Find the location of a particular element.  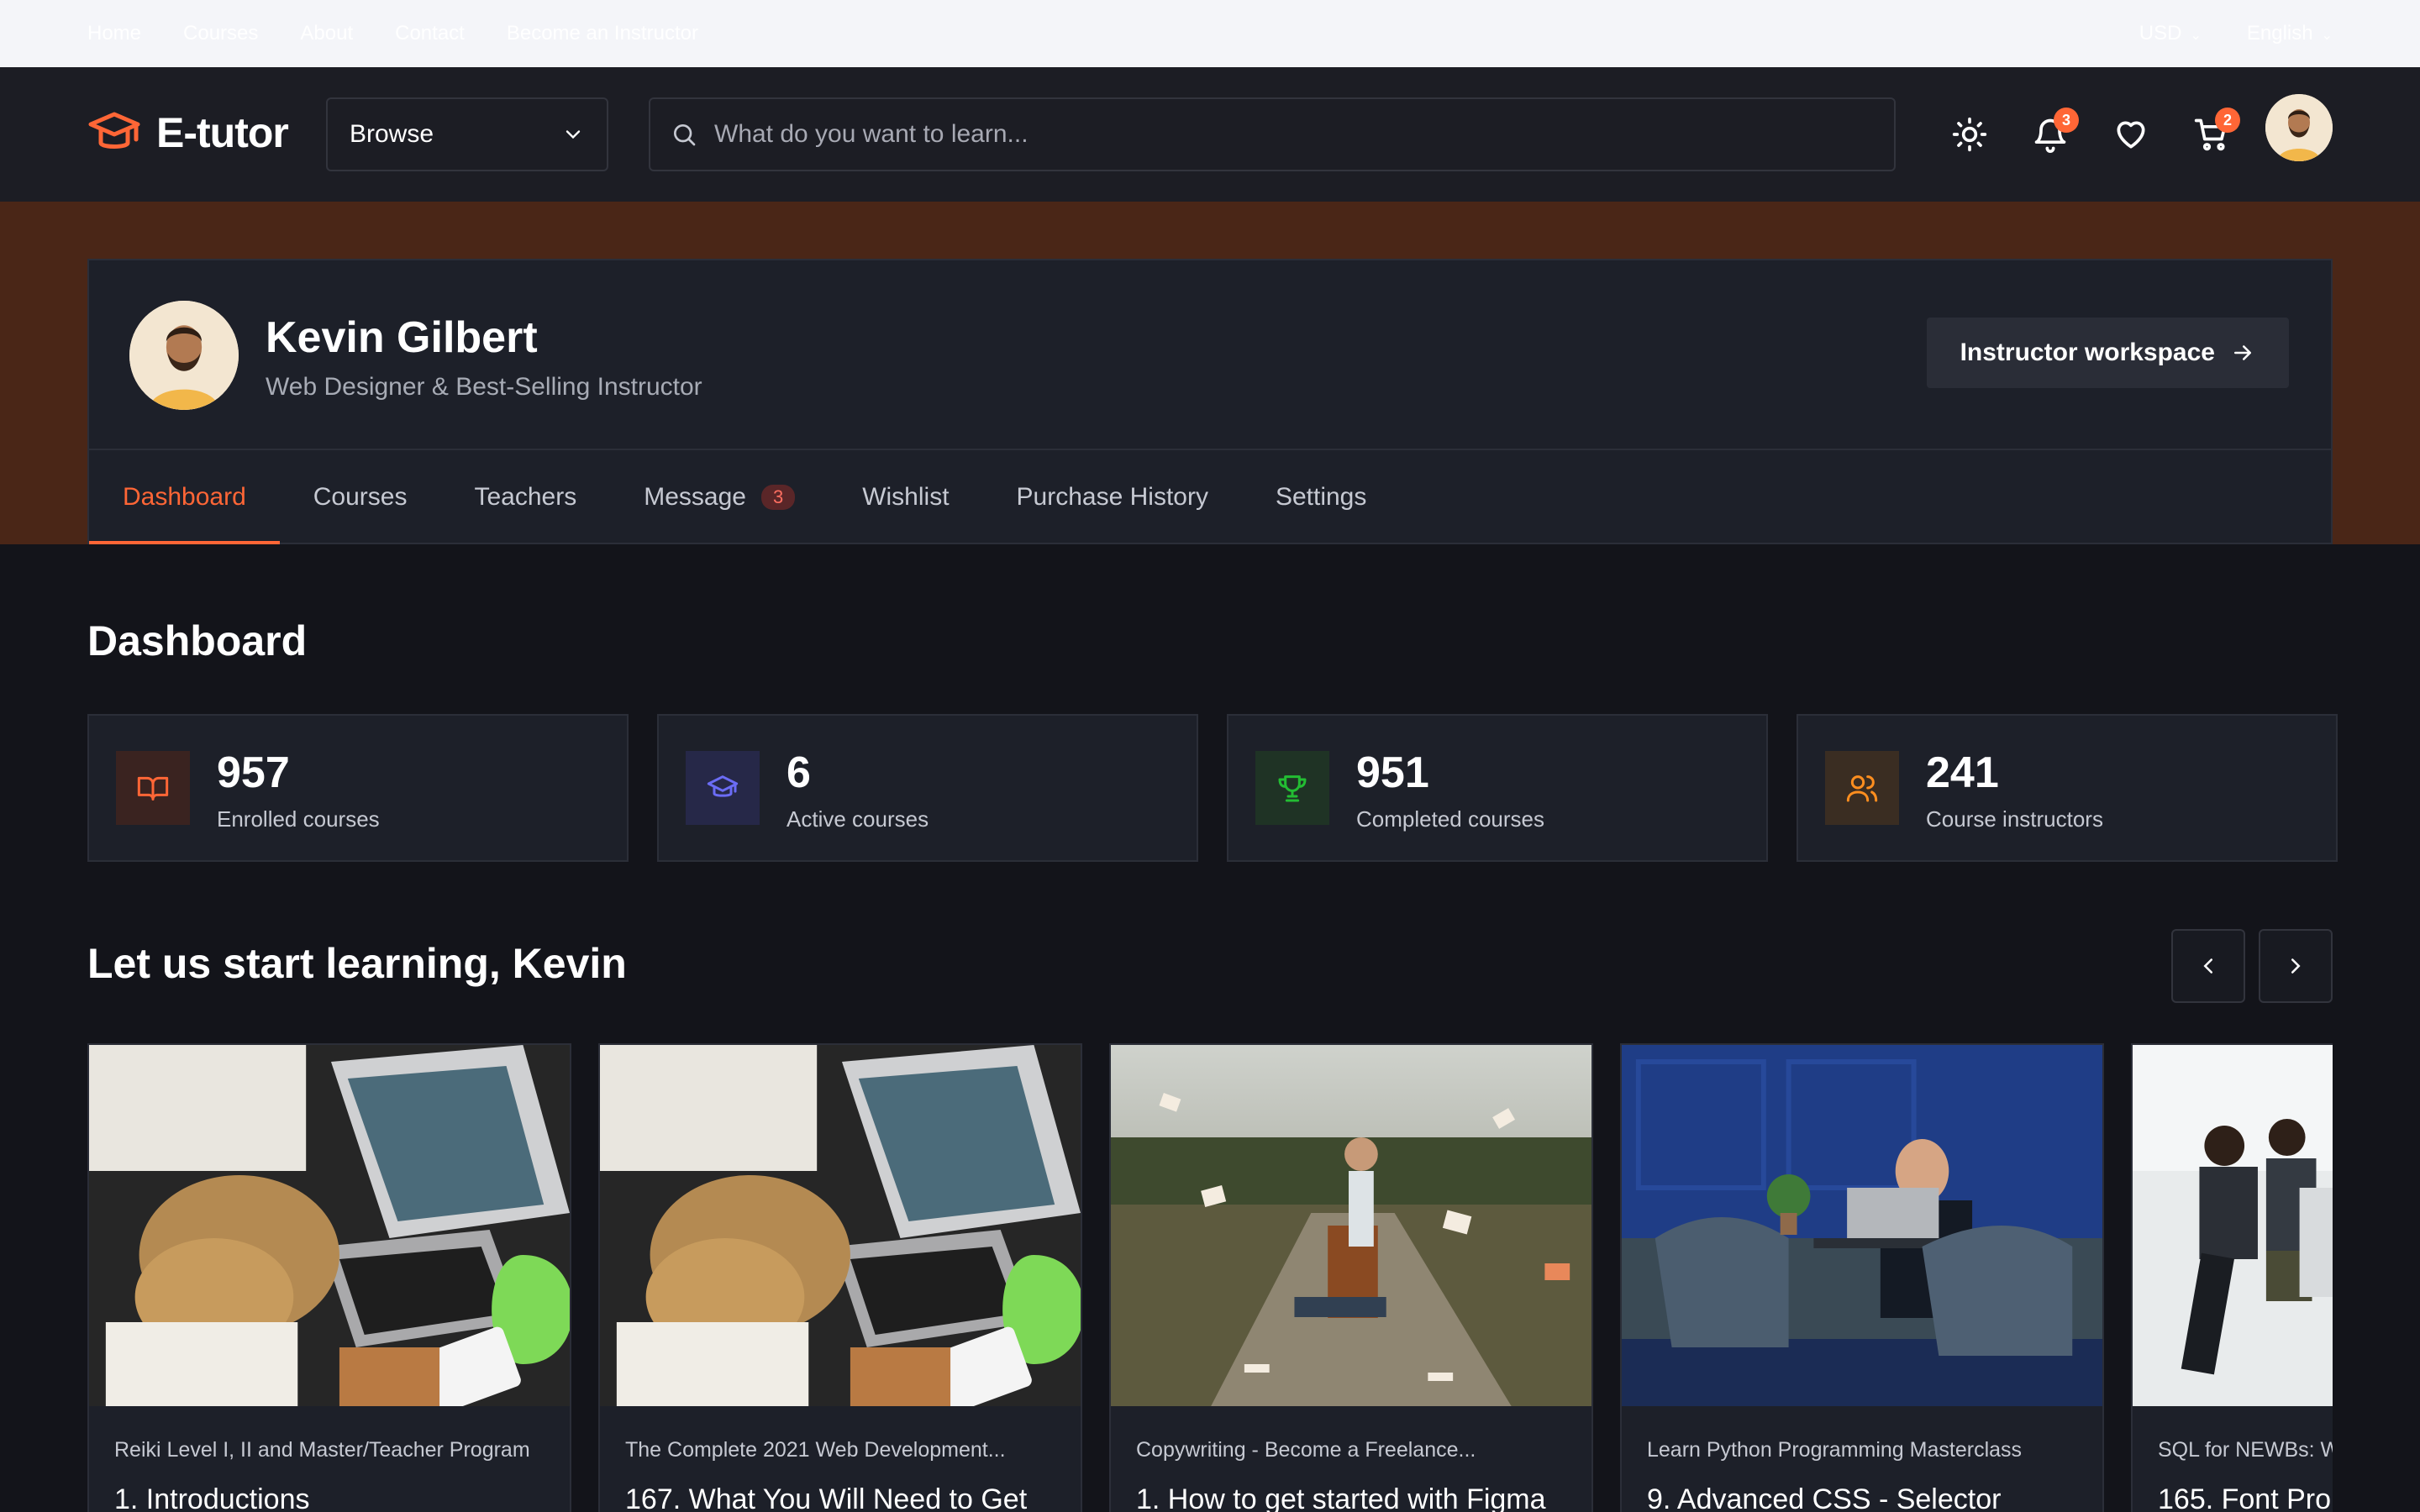

notifications-button: 3 is located at coordinates (2055, 132).